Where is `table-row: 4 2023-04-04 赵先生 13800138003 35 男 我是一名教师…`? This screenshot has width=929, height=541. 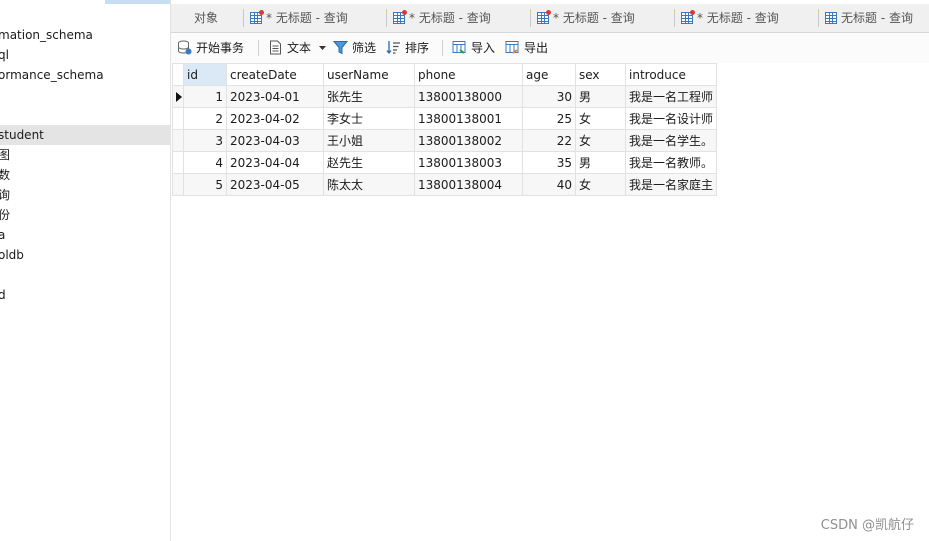 table-row: 4 2023-04-04 赵先生 13800138003 35 男 我是一名教师… is located at coordinates (445, 162).